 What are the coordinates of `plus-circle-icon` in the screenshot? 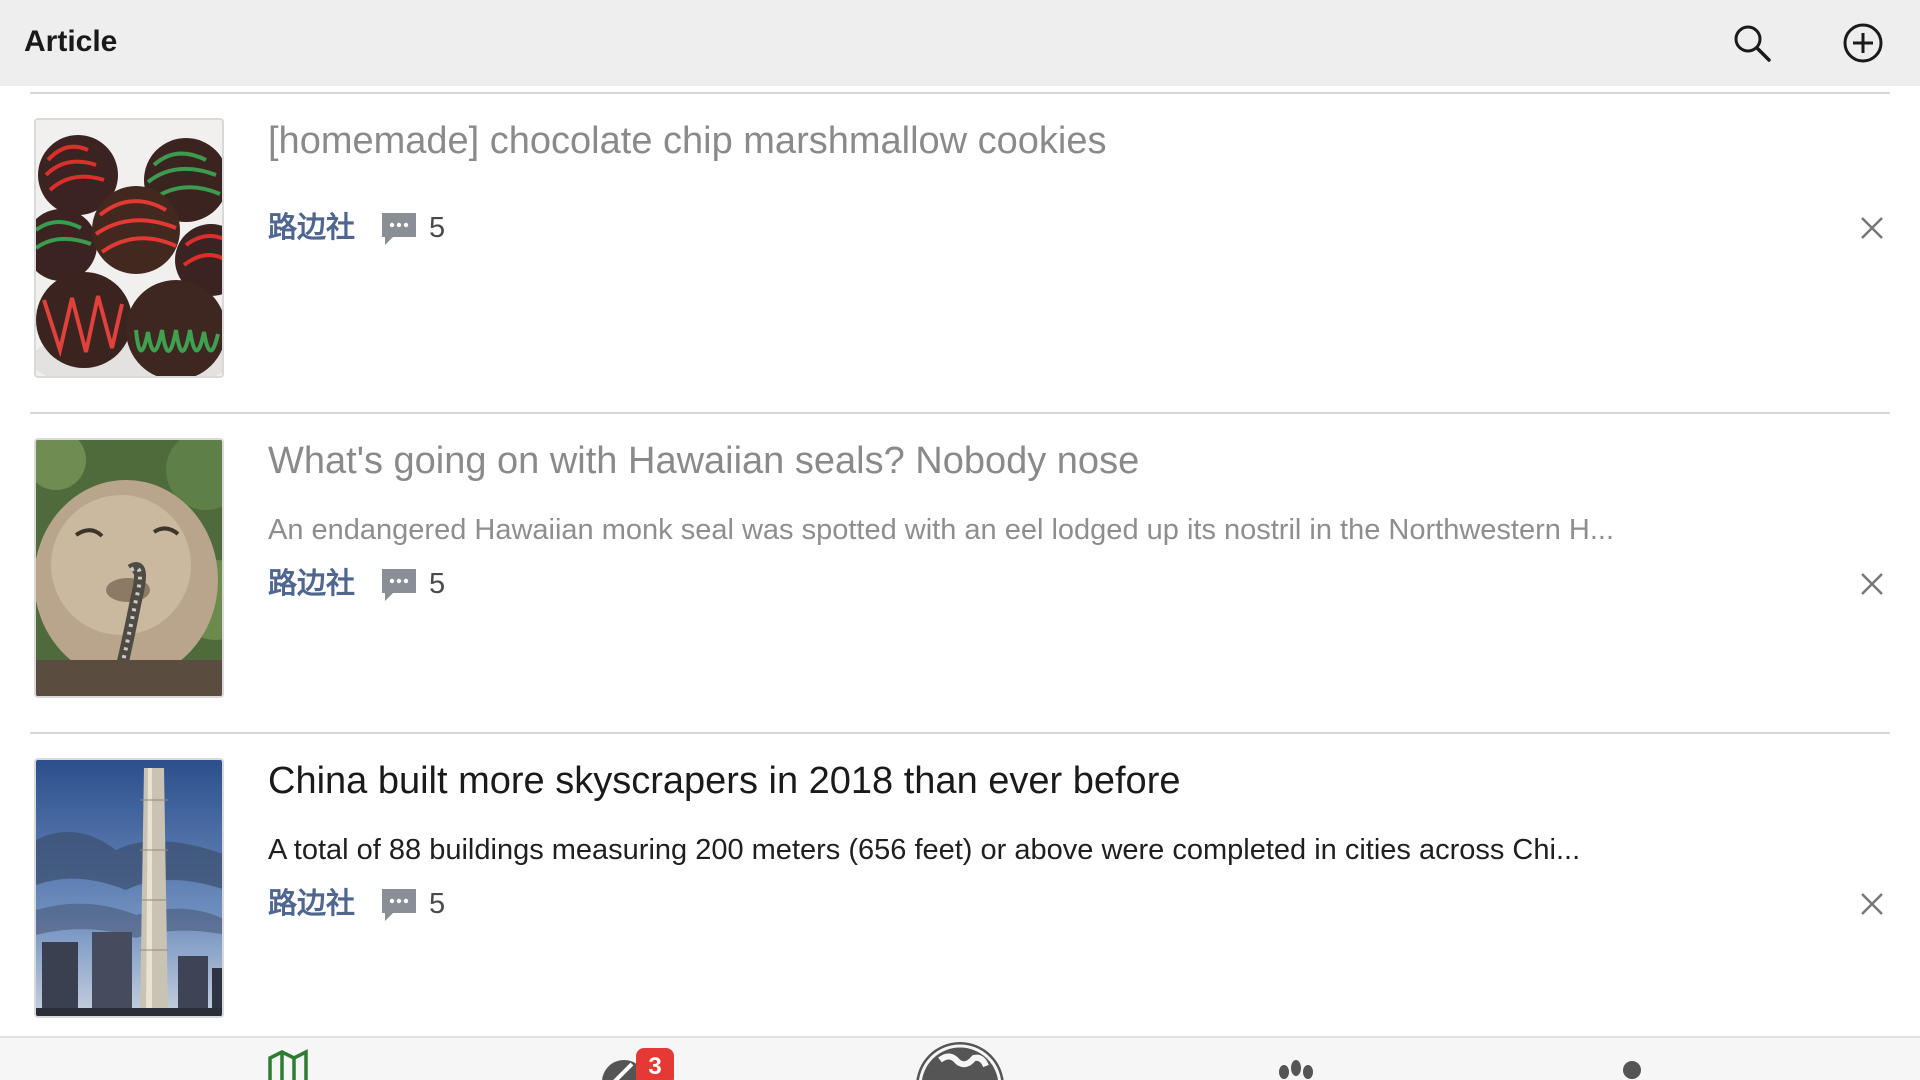 It's located at (1863, 43).